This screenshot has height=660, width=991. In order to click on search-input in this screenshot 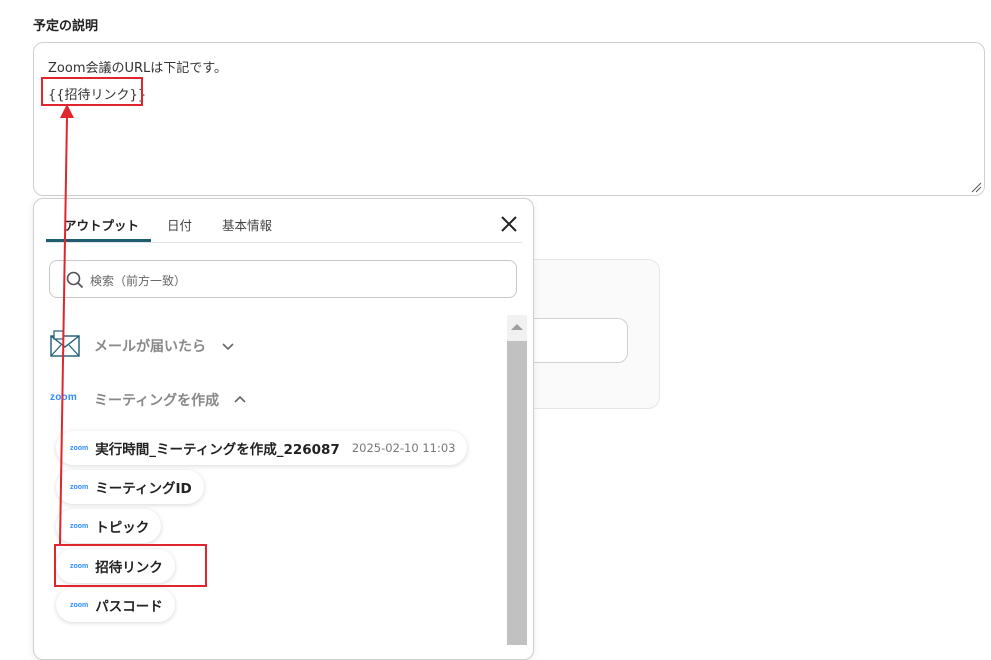, I will do `click(290, 281)`.